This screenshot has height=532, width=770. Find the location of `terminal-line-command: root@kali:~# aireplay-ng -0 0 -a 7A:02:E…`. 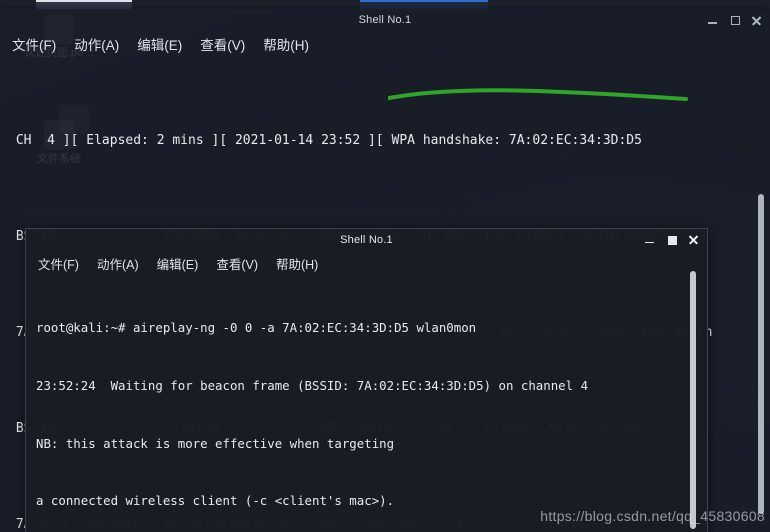

terminal-line-command: root@kali:~# aireplay-ng -0 0 -a 7A:02:E… is located at coordinates (256, 328).